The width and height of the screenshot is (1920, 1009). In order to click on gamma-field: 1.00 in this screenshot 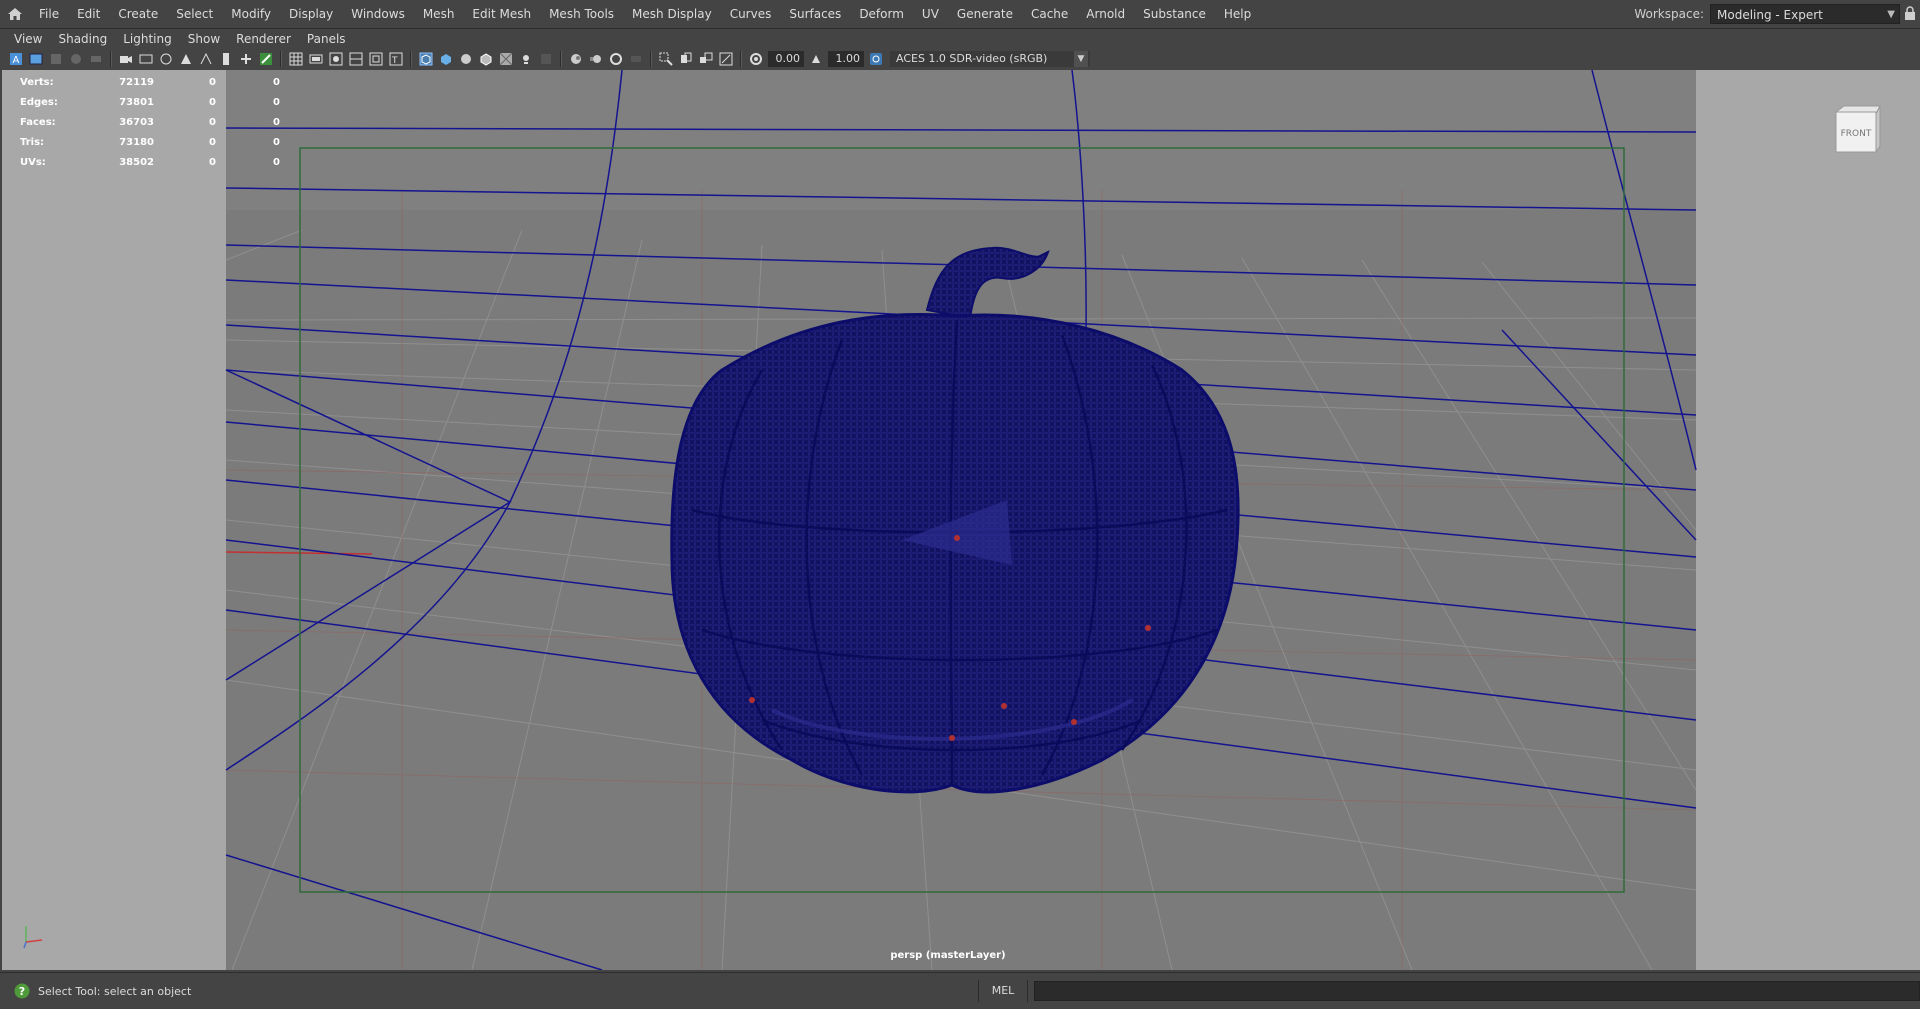, I will do `click(846, 59)`.